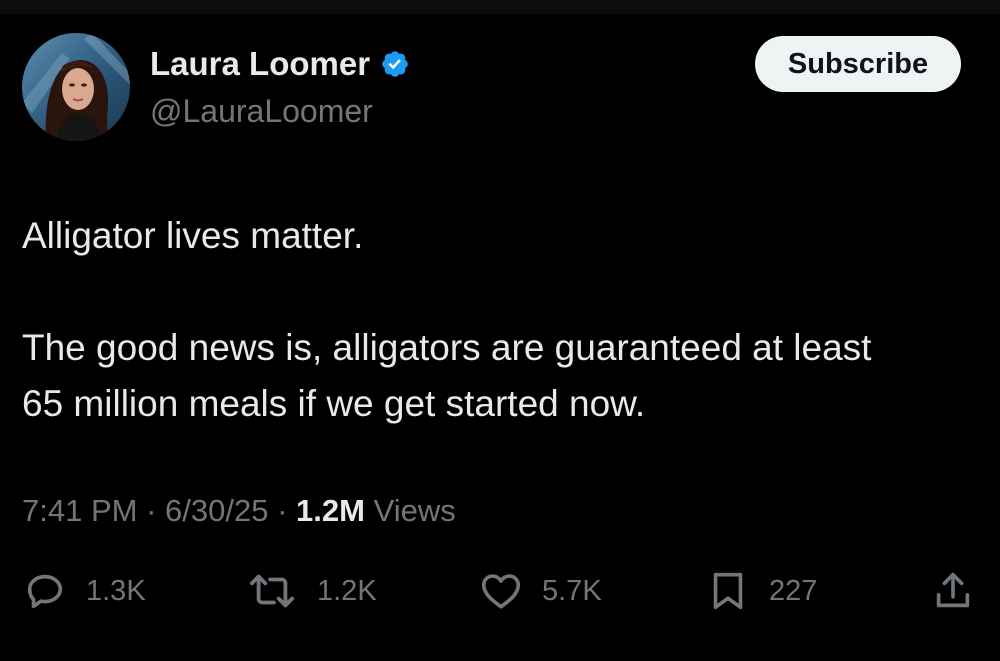 This screenshot has width=1000, height=661. Describe the element at coordinates (311, 591) in the screenshot. I see `repost-button: 1.2K` at that location.